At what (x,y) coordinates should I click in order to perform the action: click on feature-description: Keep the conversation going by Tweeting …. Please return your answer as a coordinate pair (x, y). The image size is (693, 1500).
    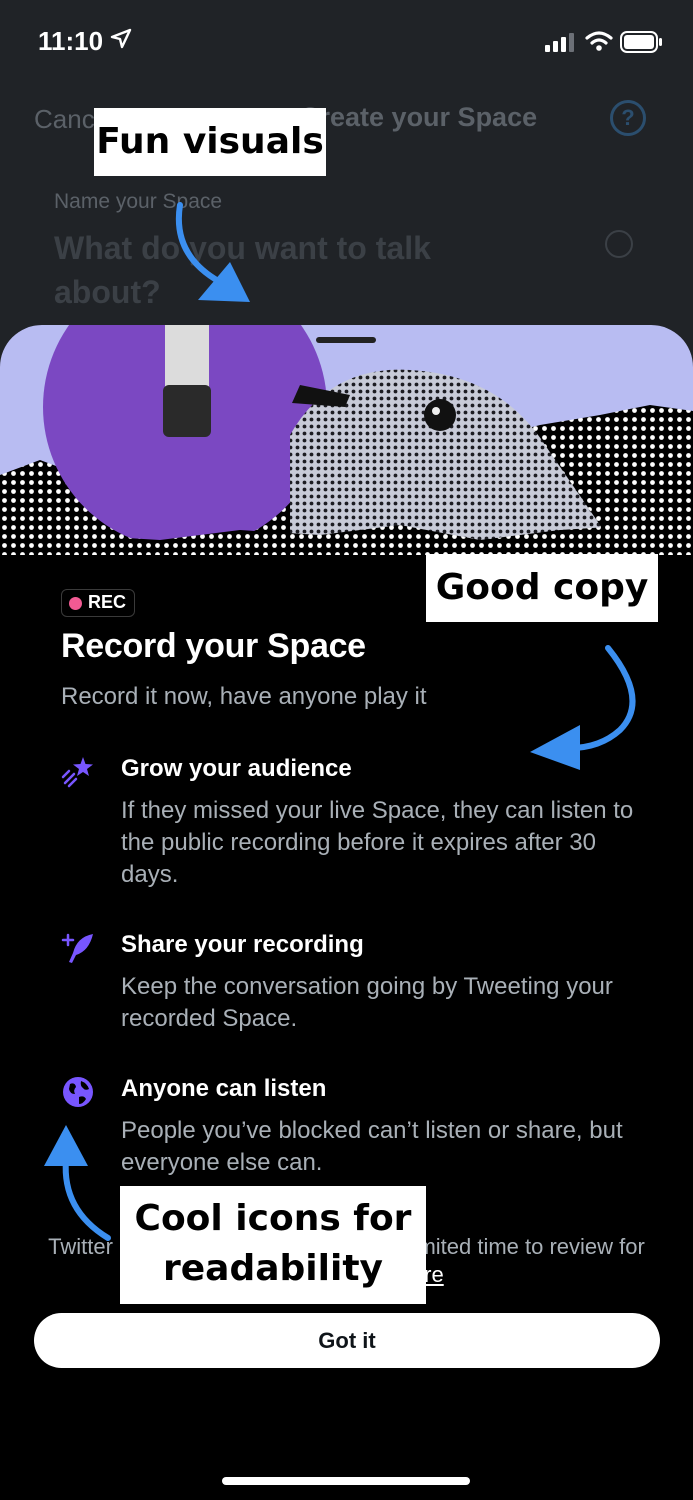
    Looking at the image, I should click on (367, 1002).